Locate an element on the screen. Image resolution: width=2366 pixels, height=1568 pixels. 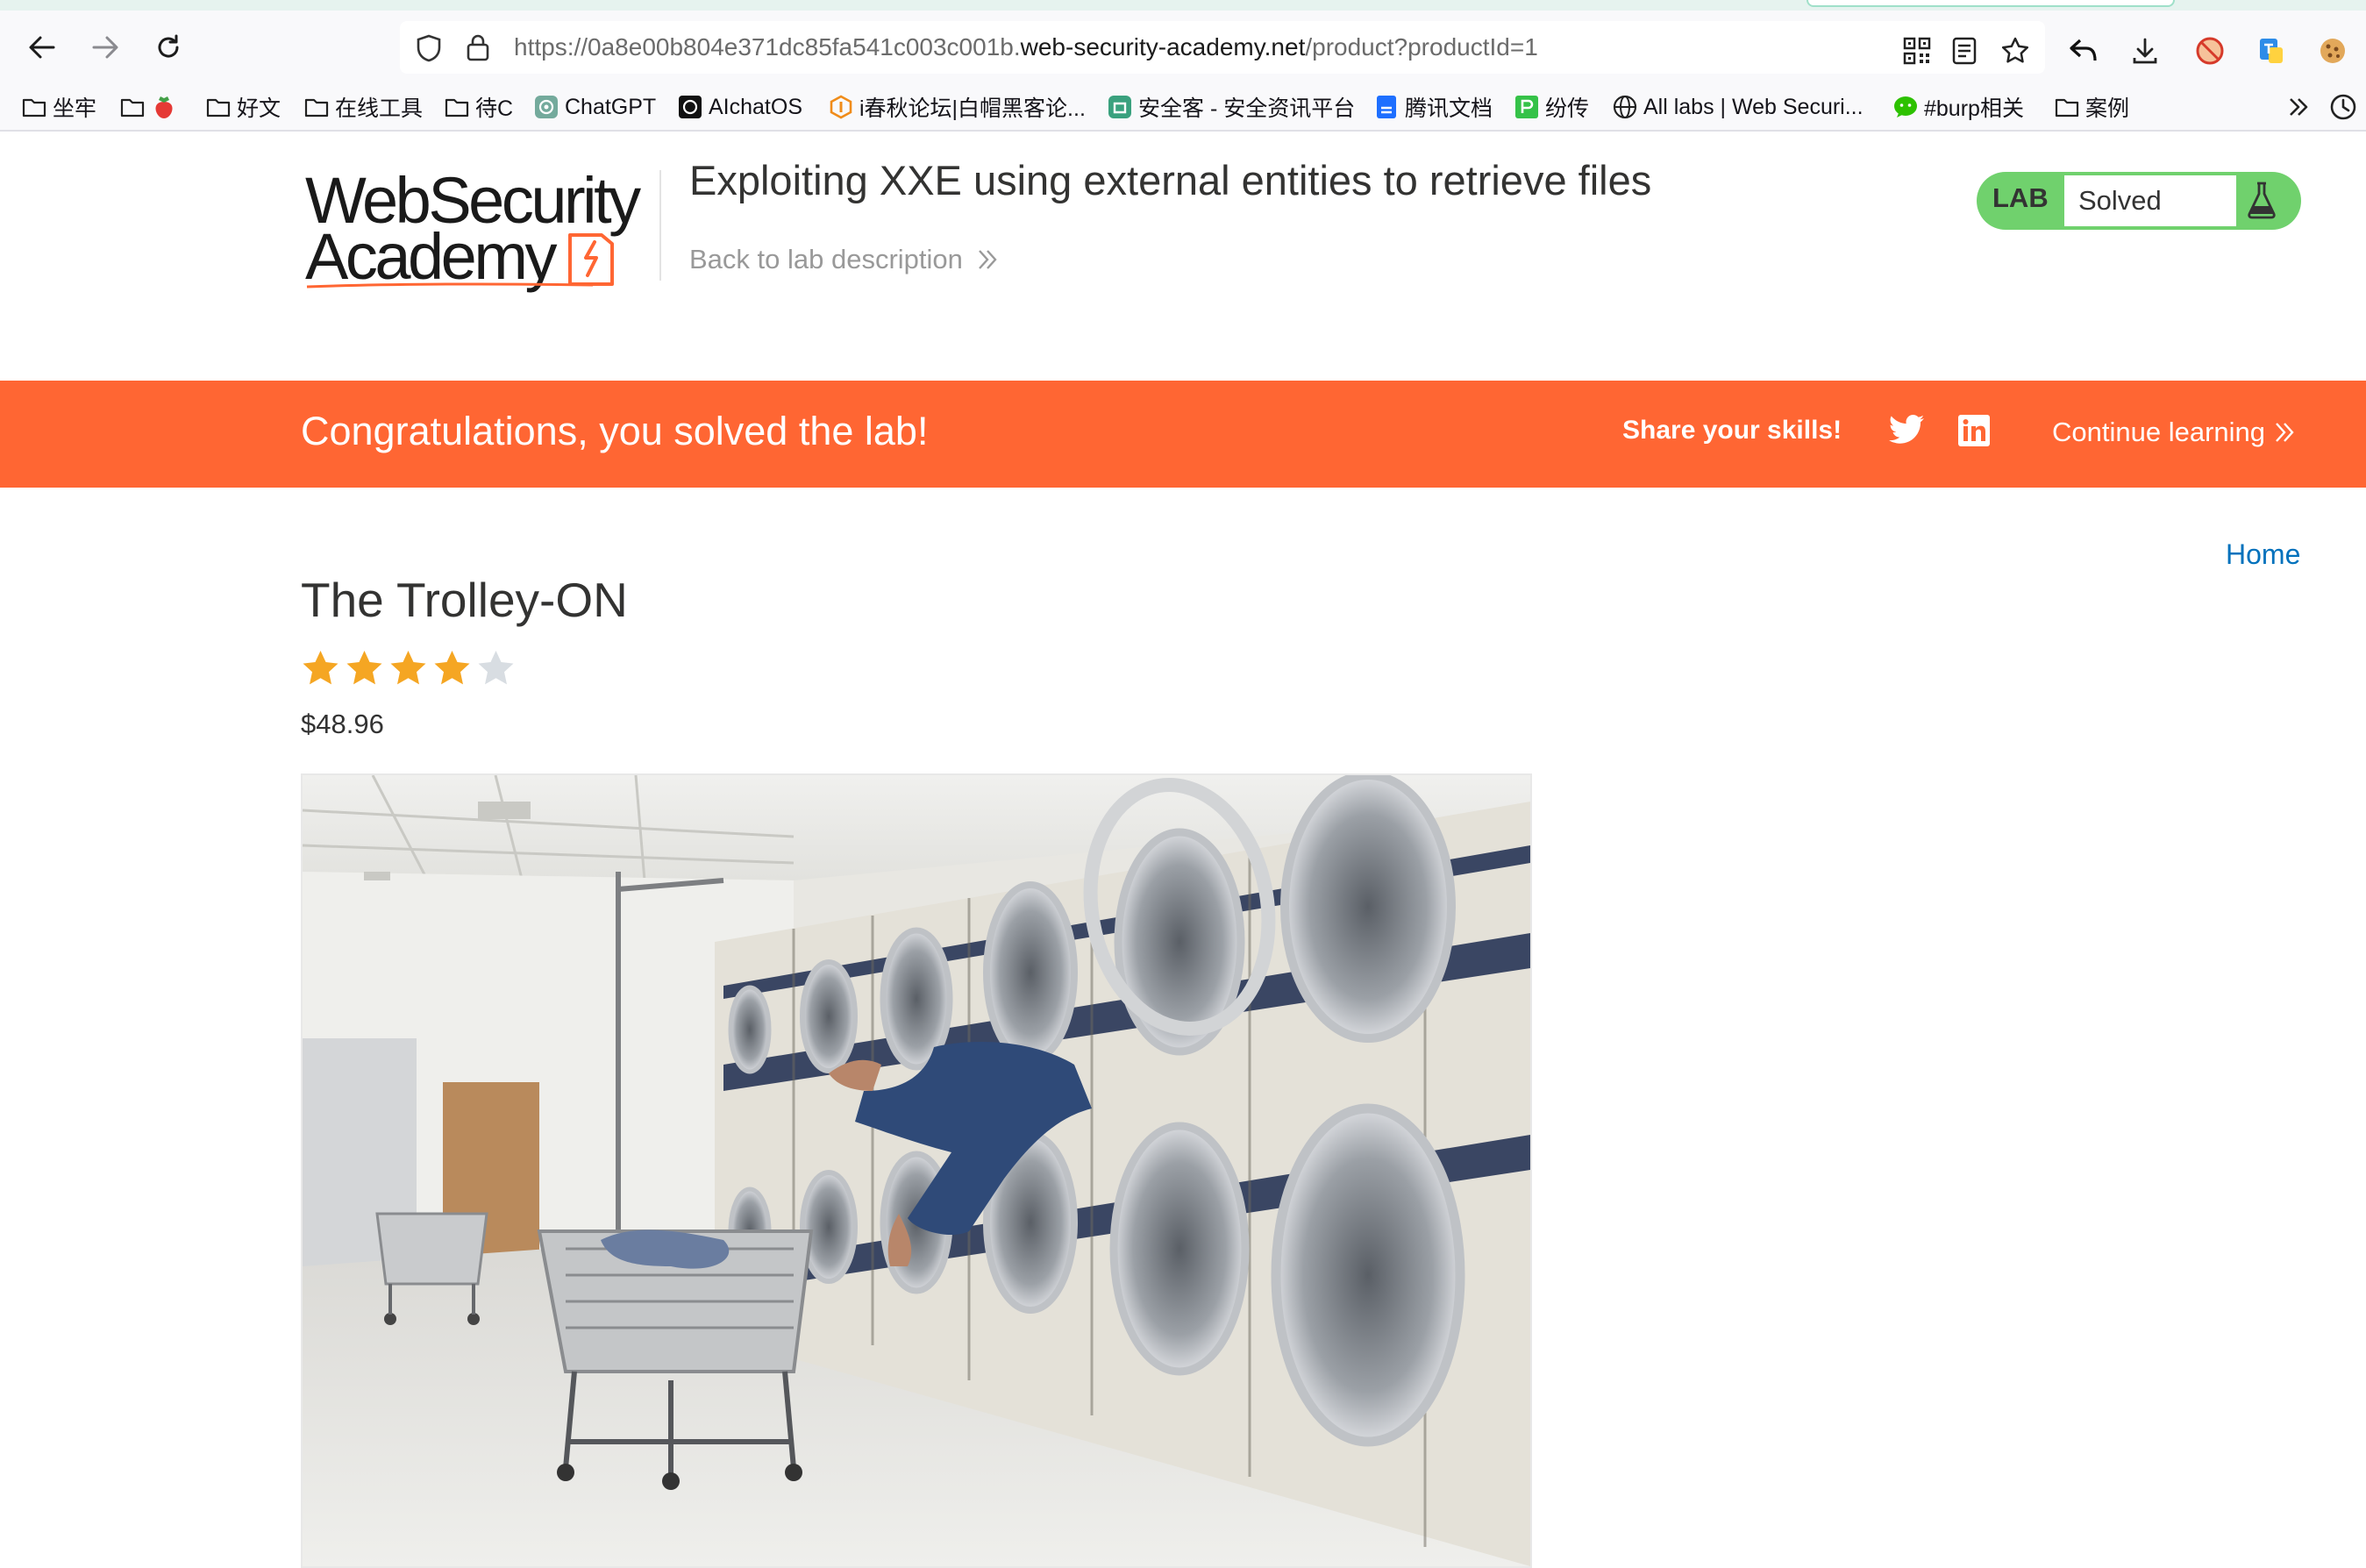
chatgpt-icon is located at coordinates (546, 107).